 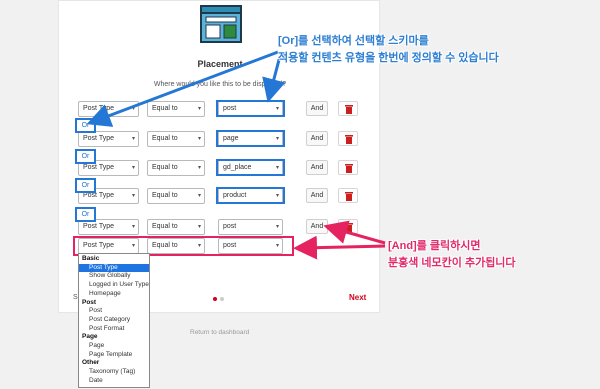 I want to click on and-arrow, so click(x=354, y=232).